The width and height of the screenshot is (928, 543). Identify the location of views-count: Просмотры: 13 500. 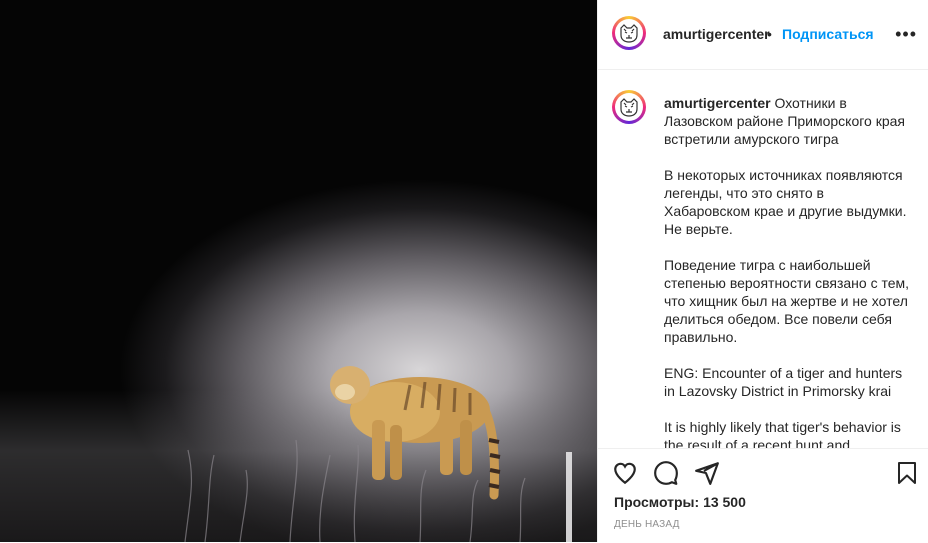
(680, 502).